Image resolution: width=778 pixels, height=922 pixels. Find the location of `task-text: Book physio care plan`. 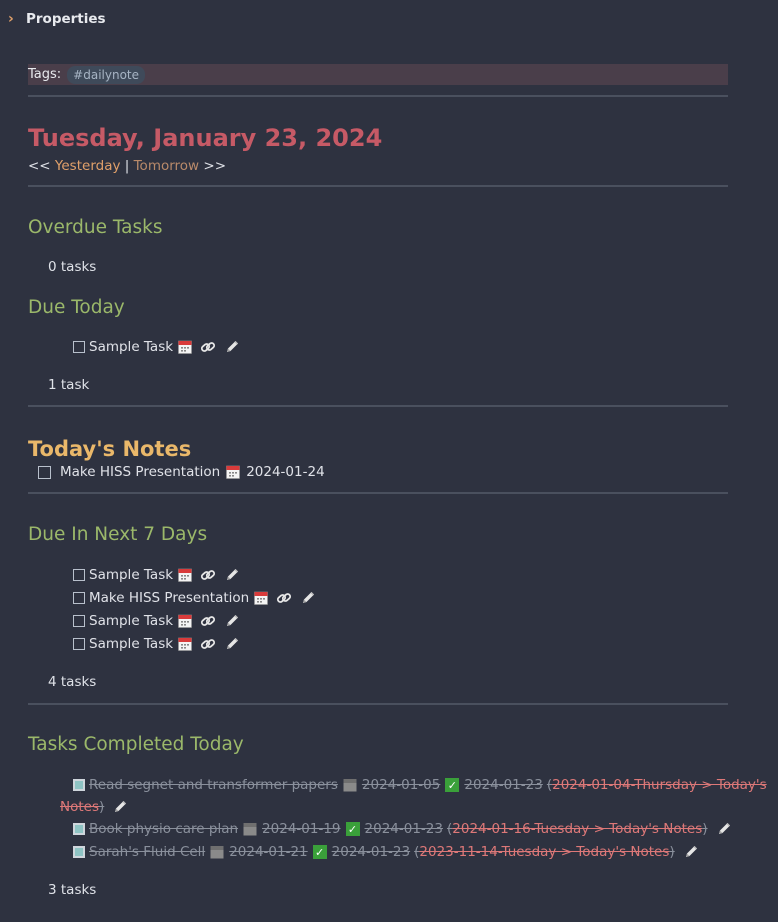

task-text: Book physio care plan is located at coordinates (164, 829).